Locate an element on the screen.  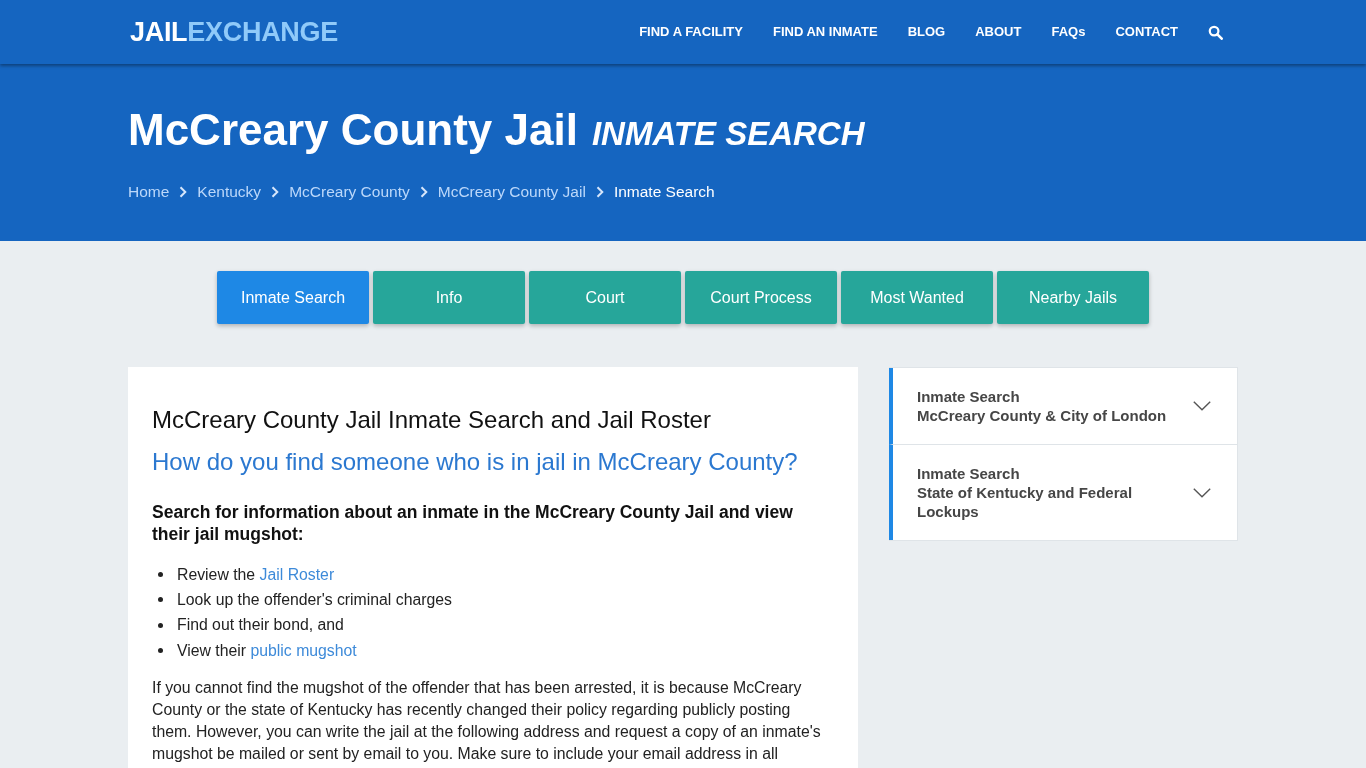
text-link: public mugshot is located at coordinates (303, 650).